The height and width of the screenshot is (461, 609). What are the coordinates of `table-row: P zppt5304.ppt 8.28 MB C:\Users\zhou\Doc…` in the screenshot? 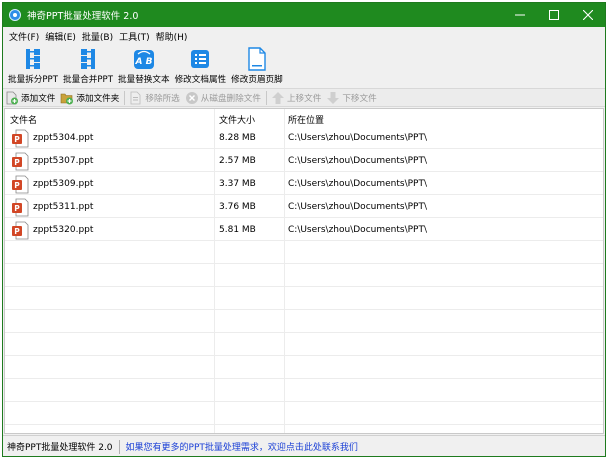 It's located at (304, 138).